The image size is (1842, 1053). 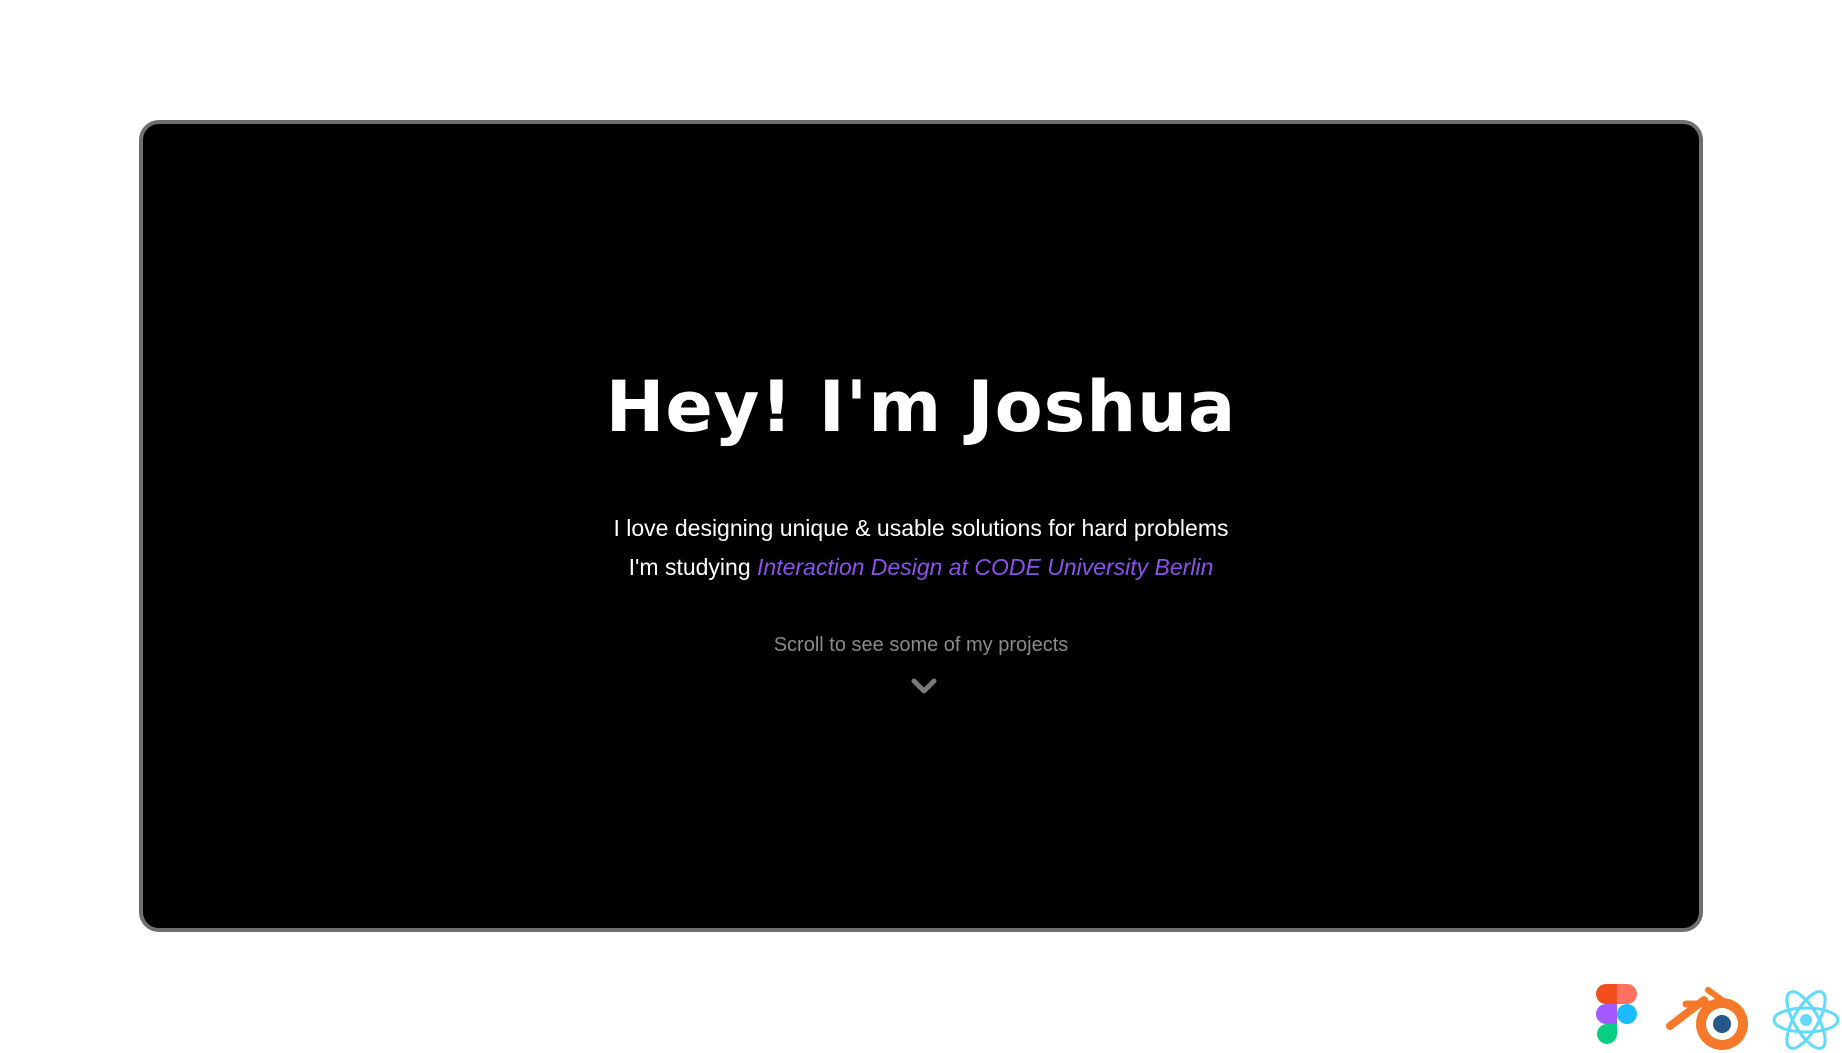 I want to click on figma-icon, so click(x=1616, y=1014).